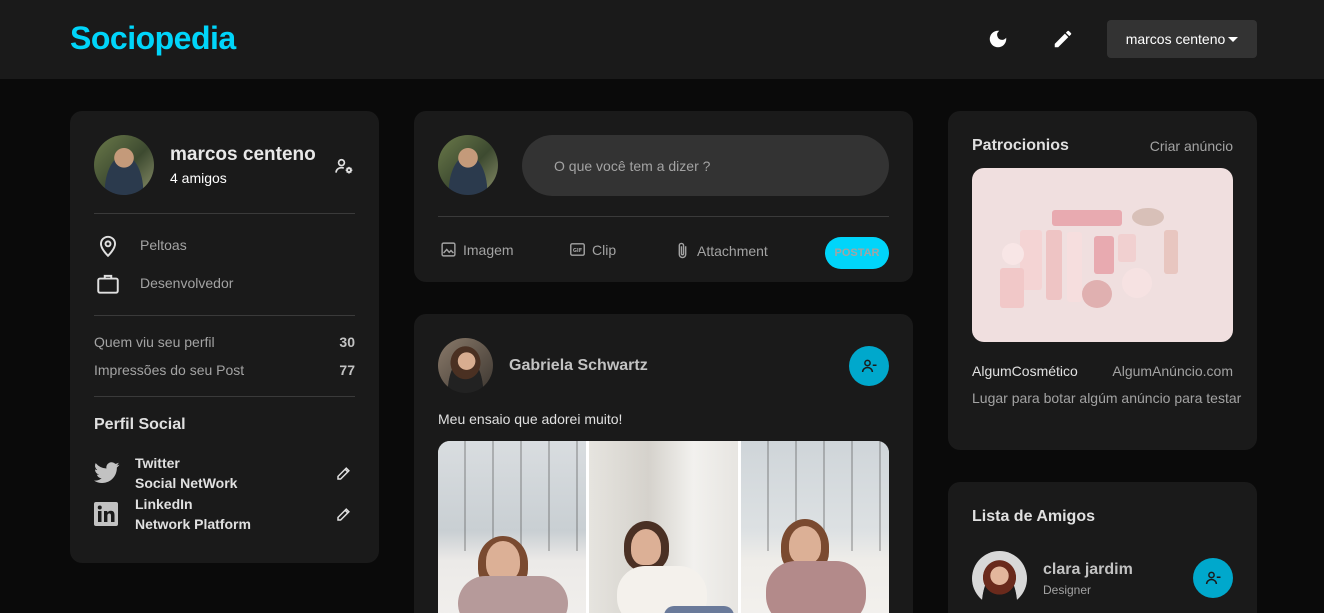  What do you see at coordinates (140, 424) in the screenshot?
I see `social-profile-title: Perfil Social` at bounding box center [140, 424].